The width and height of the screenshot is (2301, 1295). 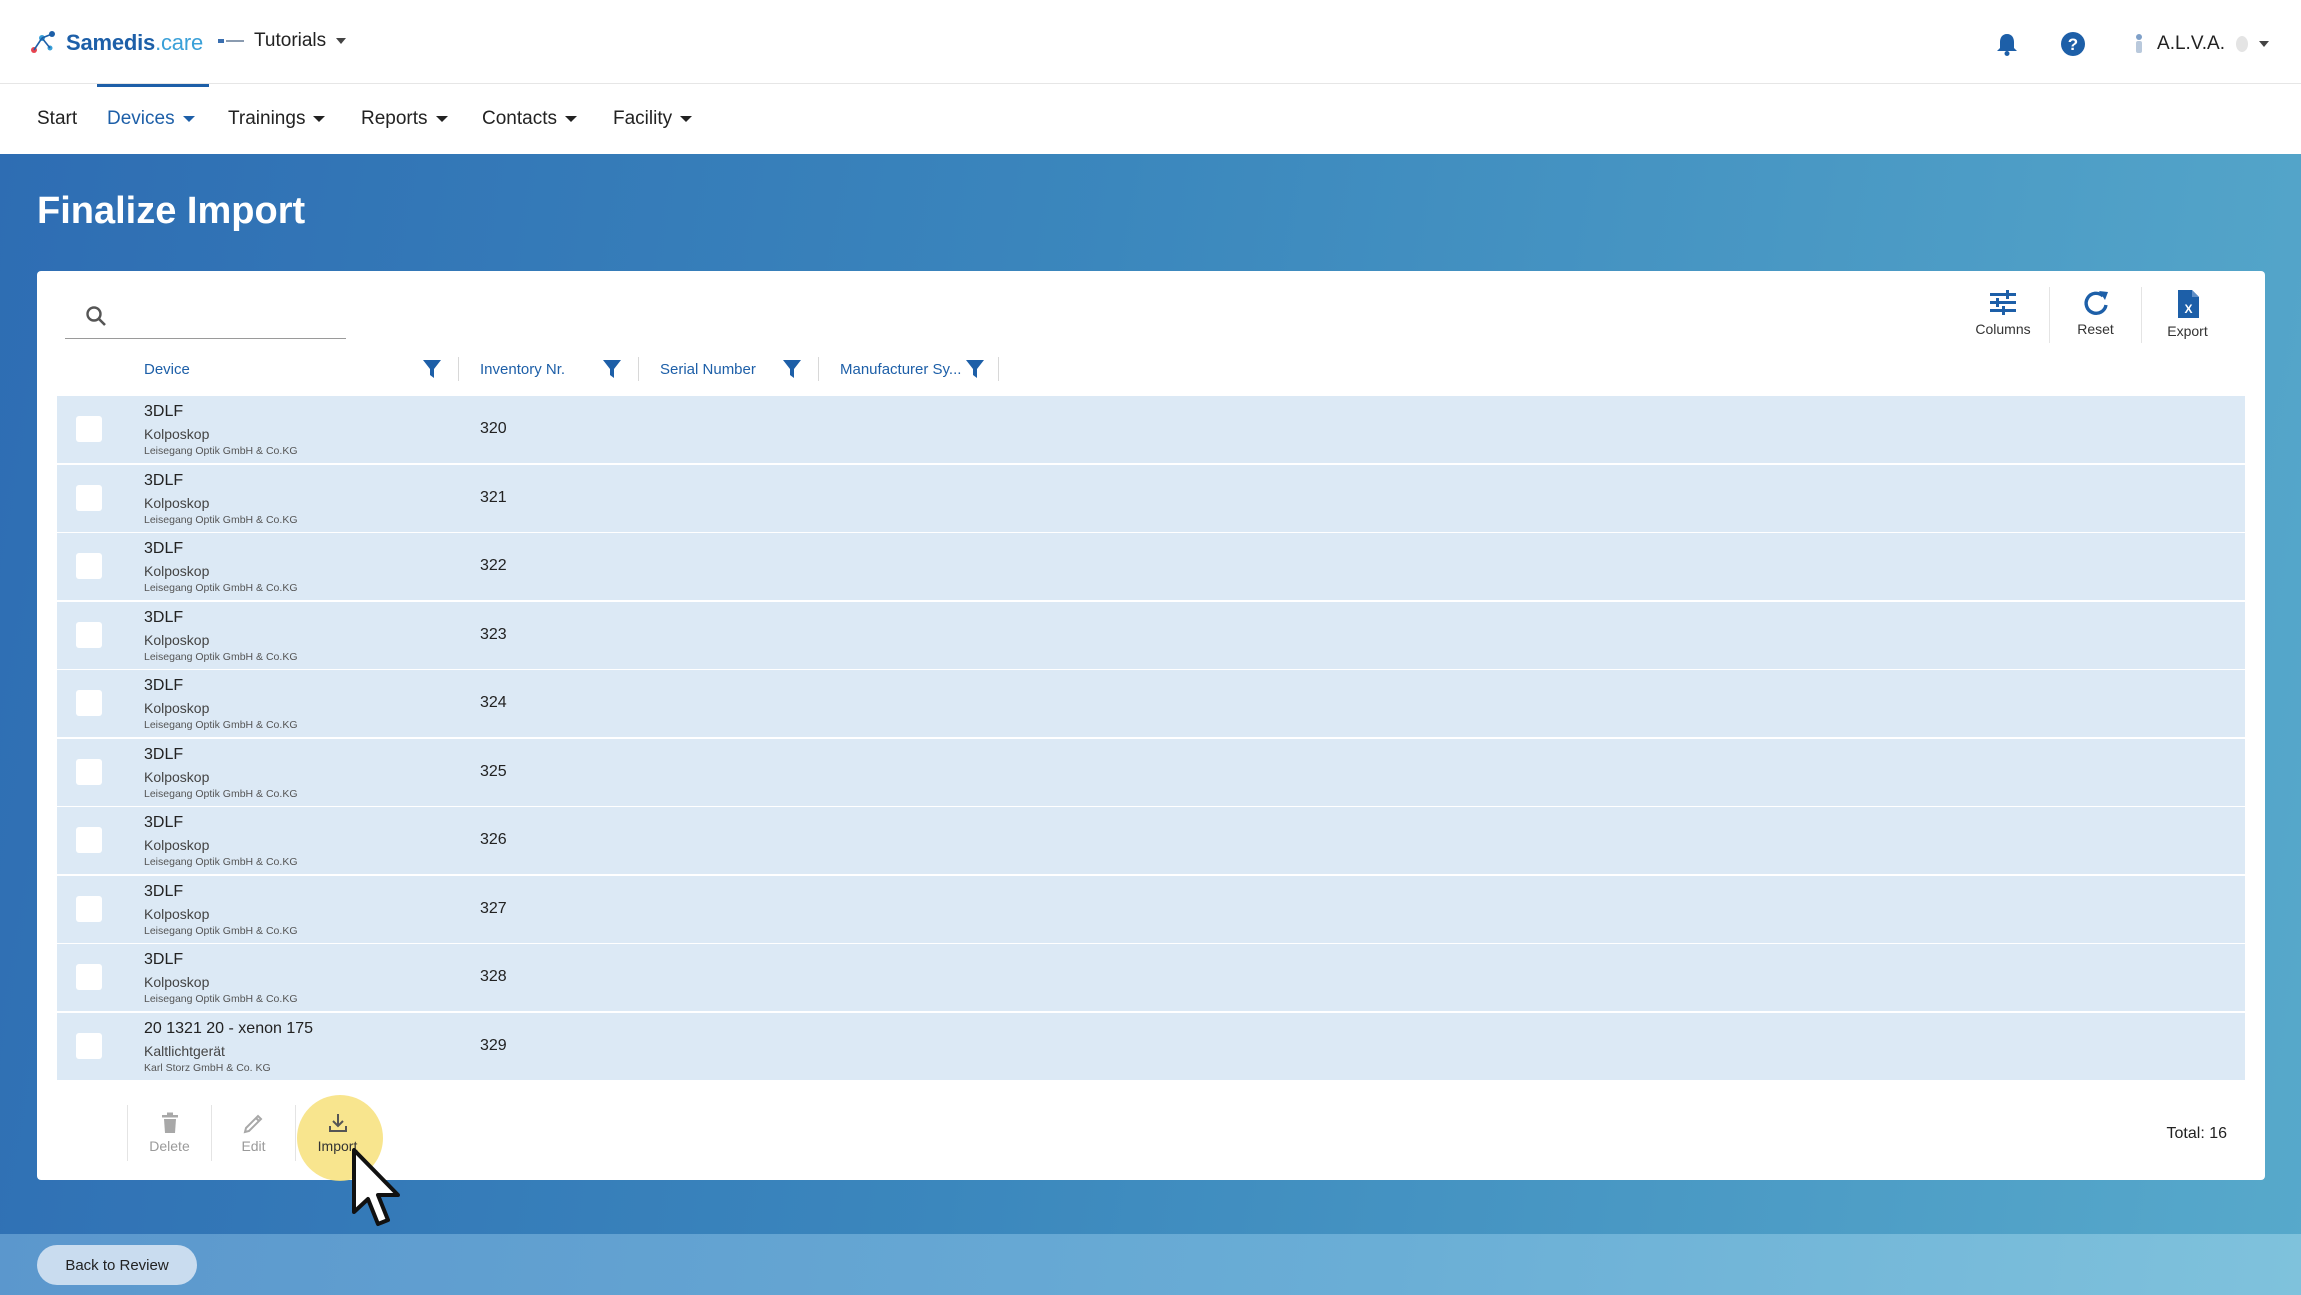 I want to click on inventory-cell: 325, so click(x=493, y=771).